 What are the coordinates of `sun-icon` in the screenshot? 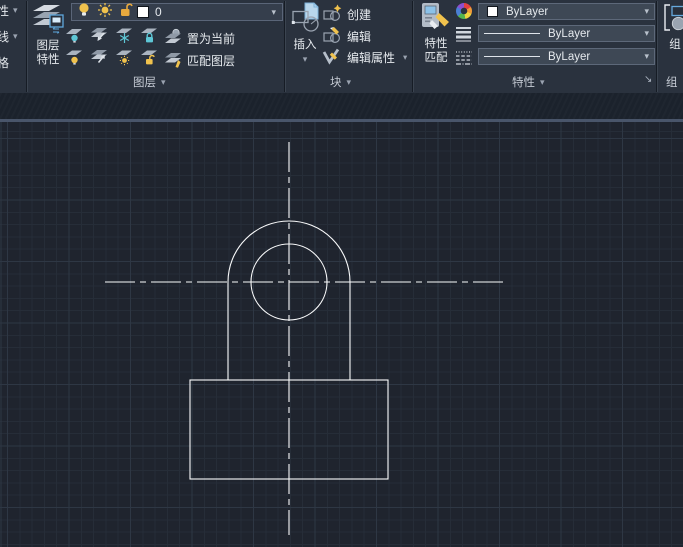 It's located at (105, 12).